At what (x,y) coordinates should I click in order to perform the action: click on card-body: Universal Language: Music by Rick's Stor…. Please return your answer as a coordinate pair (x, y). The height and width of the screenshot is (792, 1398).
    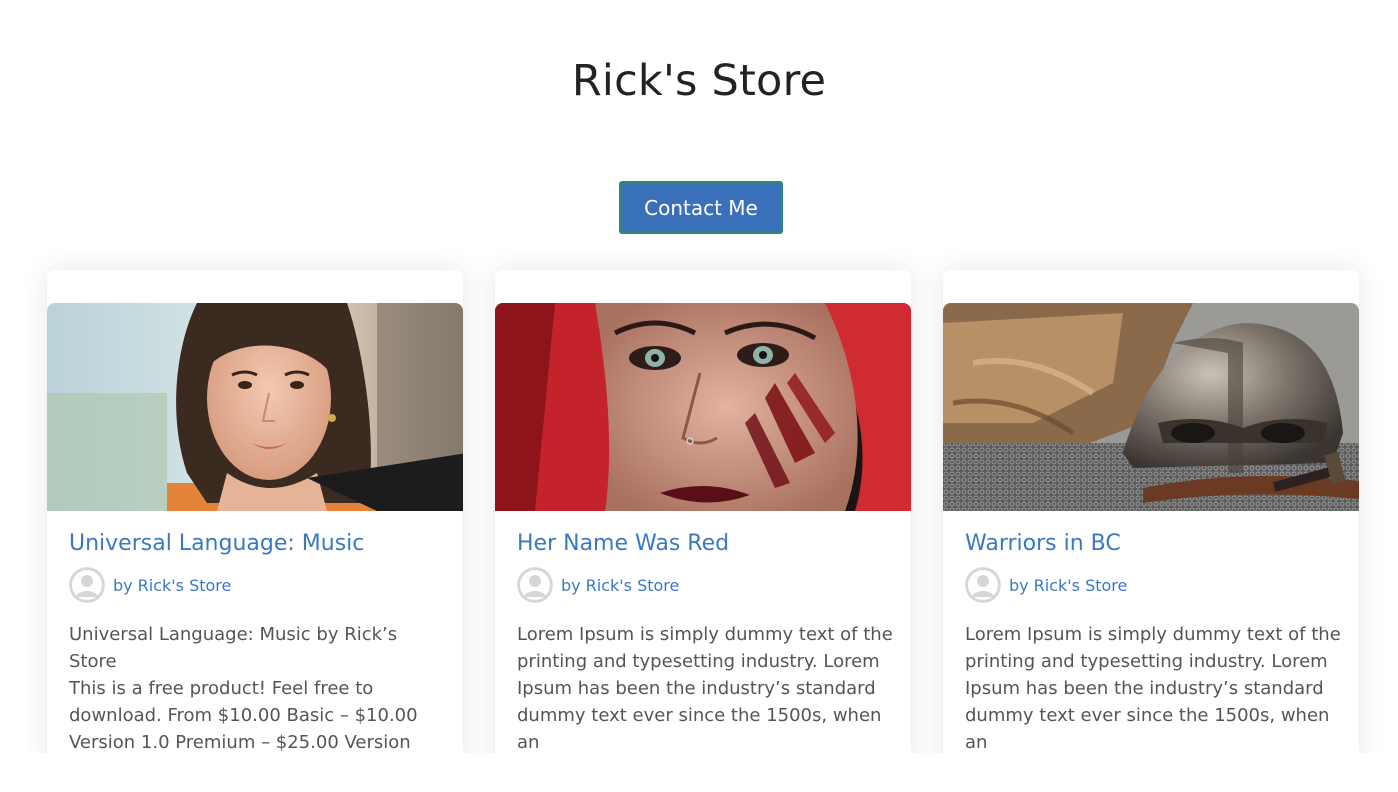
    Looking at the image, I should click on (257, 640).